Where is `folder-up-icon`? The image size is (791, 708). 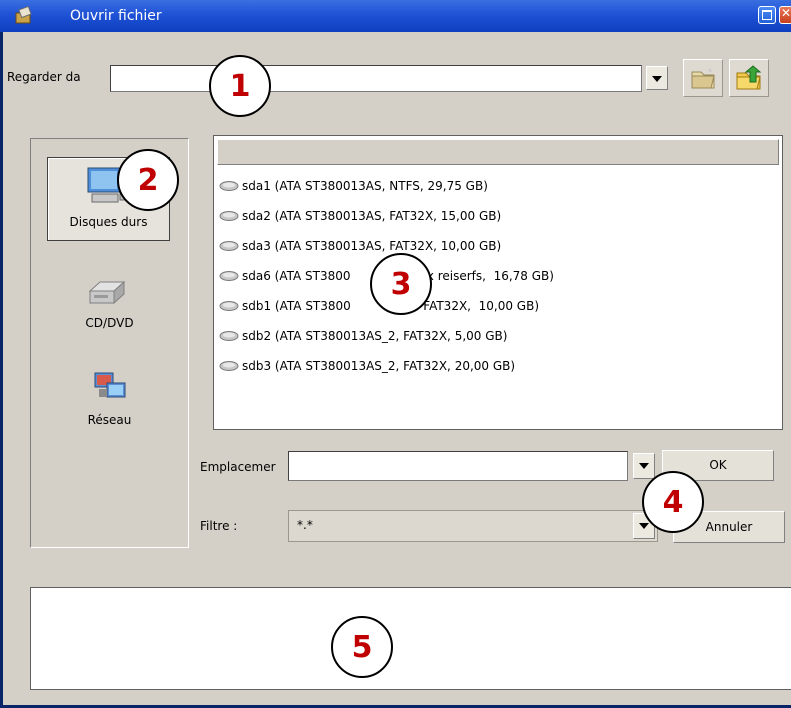
folder-up-icon is located at coordinates (749, 77).